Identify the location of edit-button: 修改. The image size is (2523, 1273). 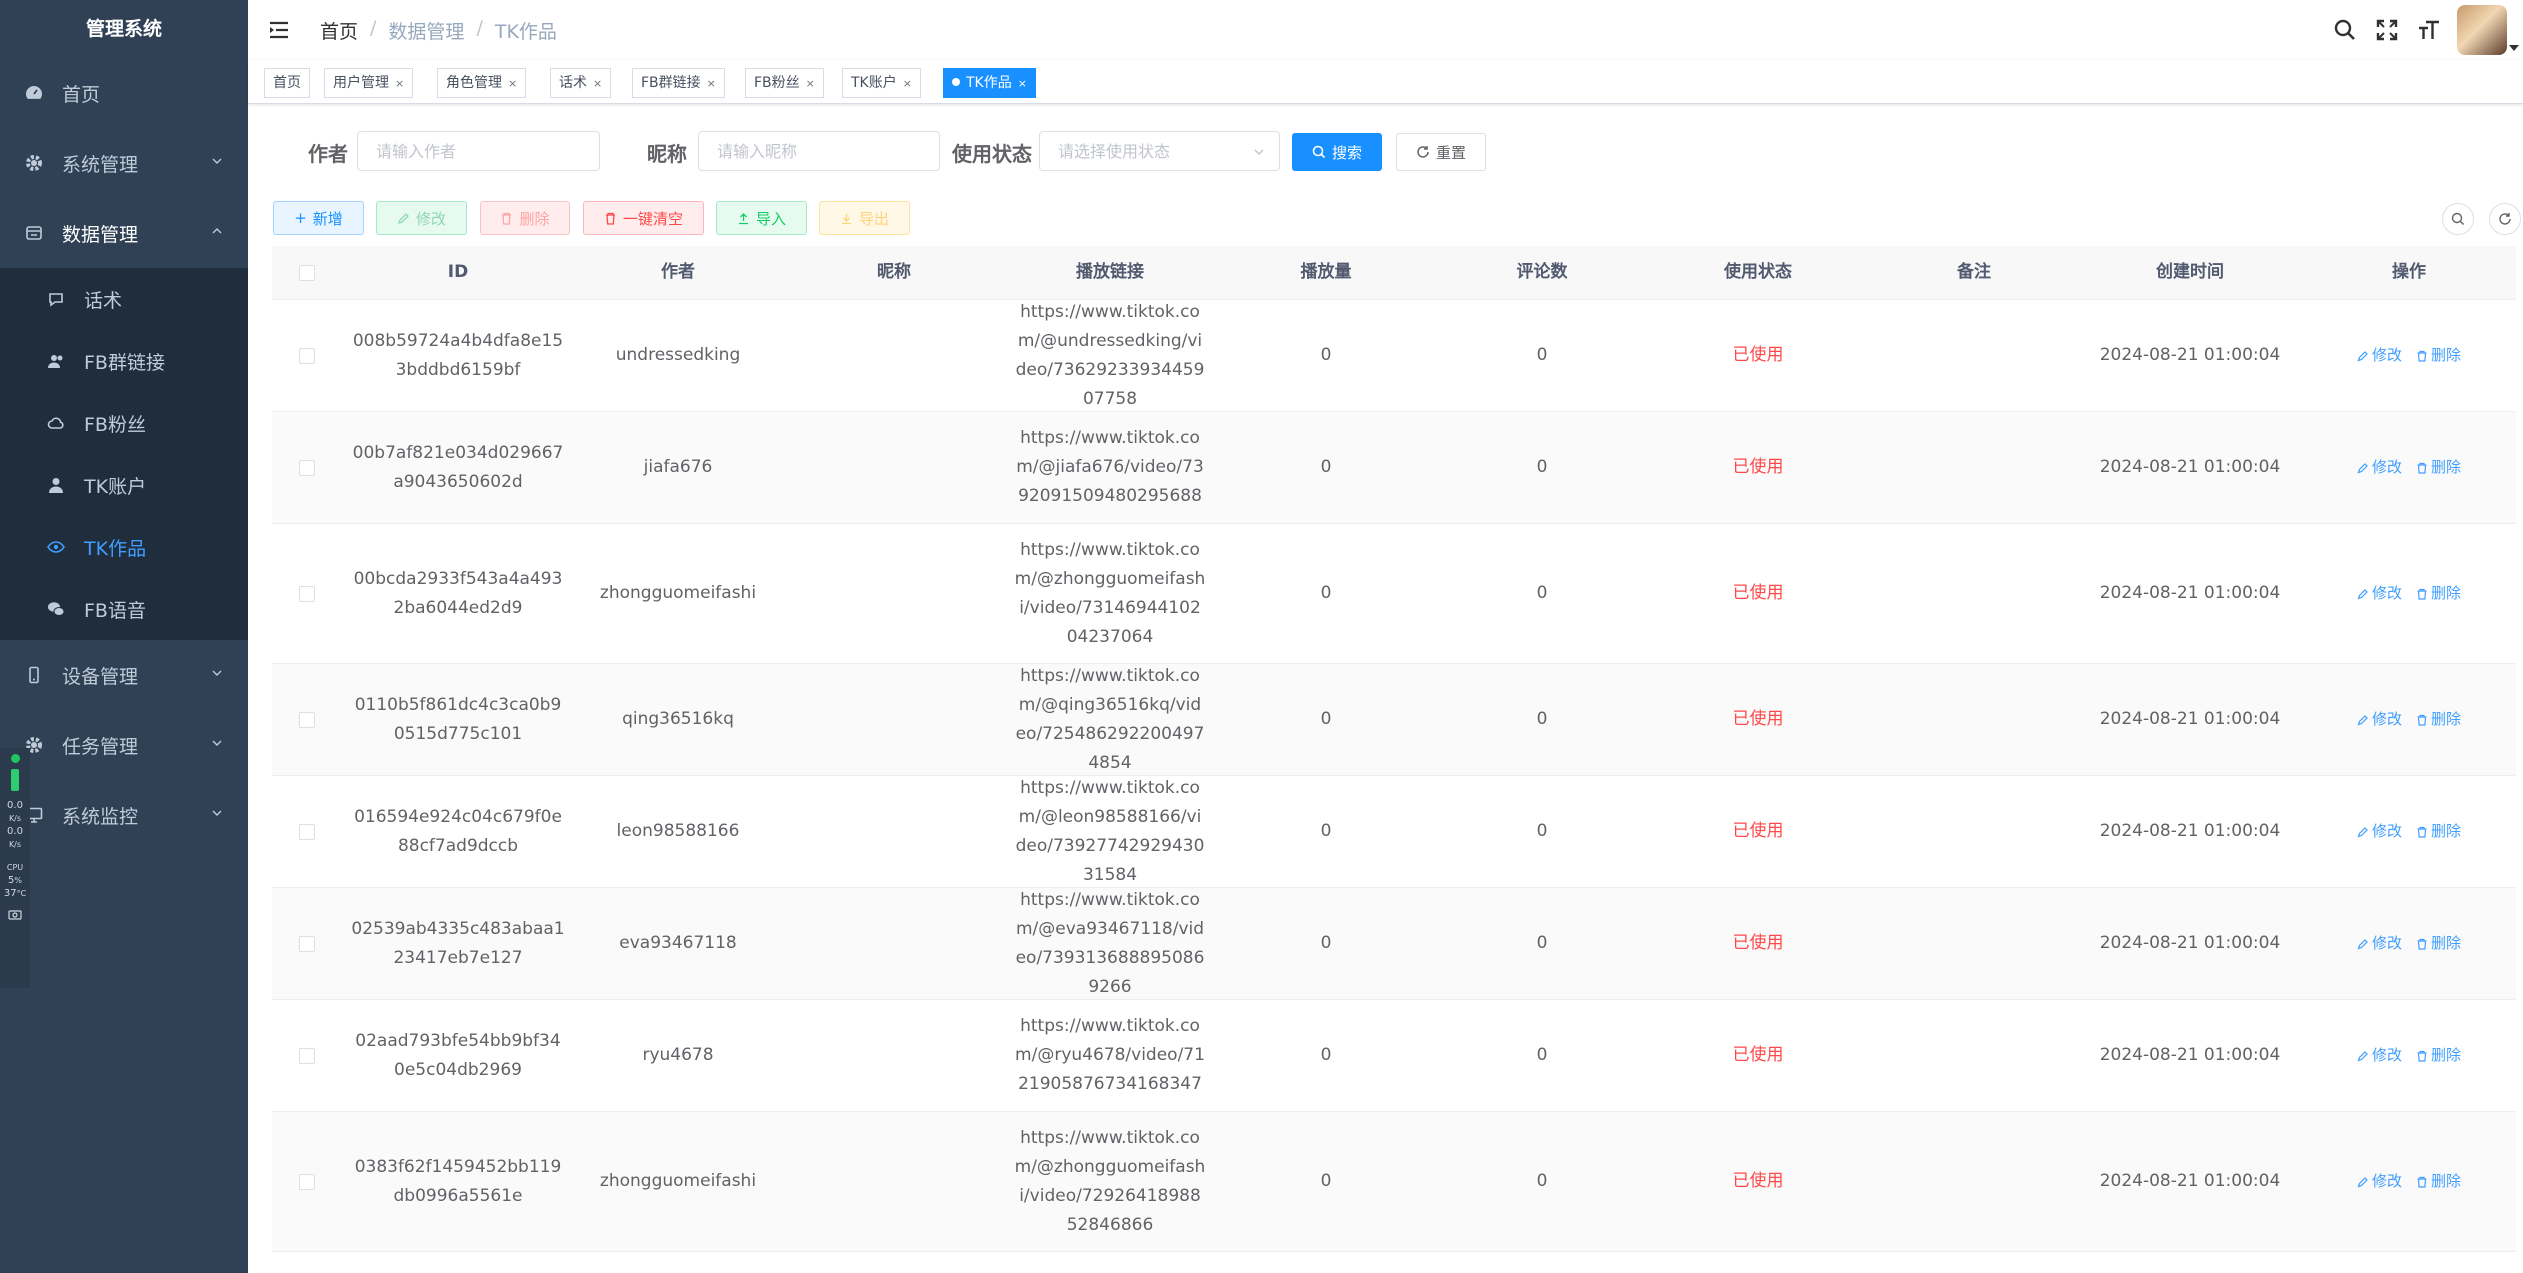
(421, 218).